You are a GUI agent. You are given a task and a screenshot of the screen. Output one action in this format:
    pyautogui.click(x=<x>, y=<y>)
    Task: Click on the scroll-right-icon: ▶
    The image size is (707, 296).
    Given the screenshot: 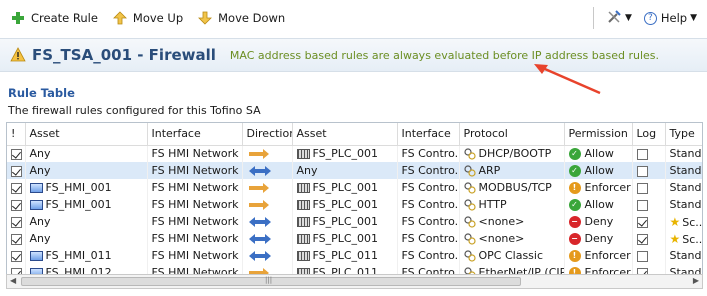 What is the action you would take?
    pyautogui.click(x=696, y=280)
    